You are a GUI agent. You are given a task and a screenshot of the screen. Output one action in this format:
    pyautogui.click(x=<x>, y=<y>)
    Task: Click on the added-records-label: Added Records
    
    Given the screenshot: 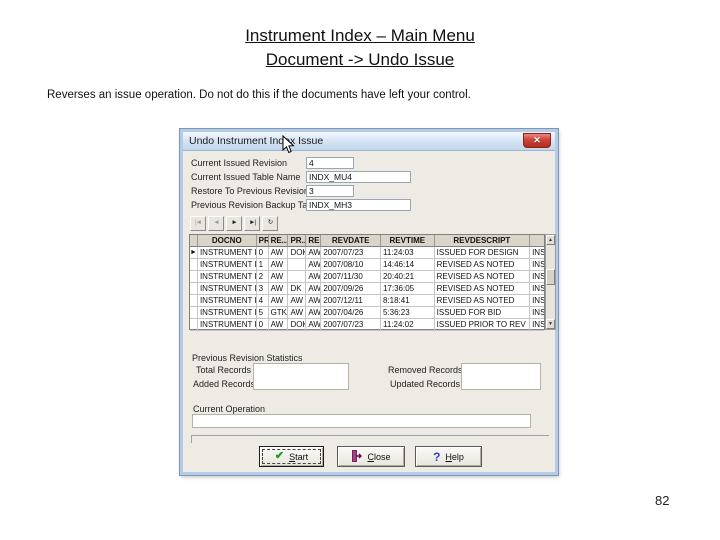 What is the action you would take?
    pyautogui.click(x=224, y=384)
    